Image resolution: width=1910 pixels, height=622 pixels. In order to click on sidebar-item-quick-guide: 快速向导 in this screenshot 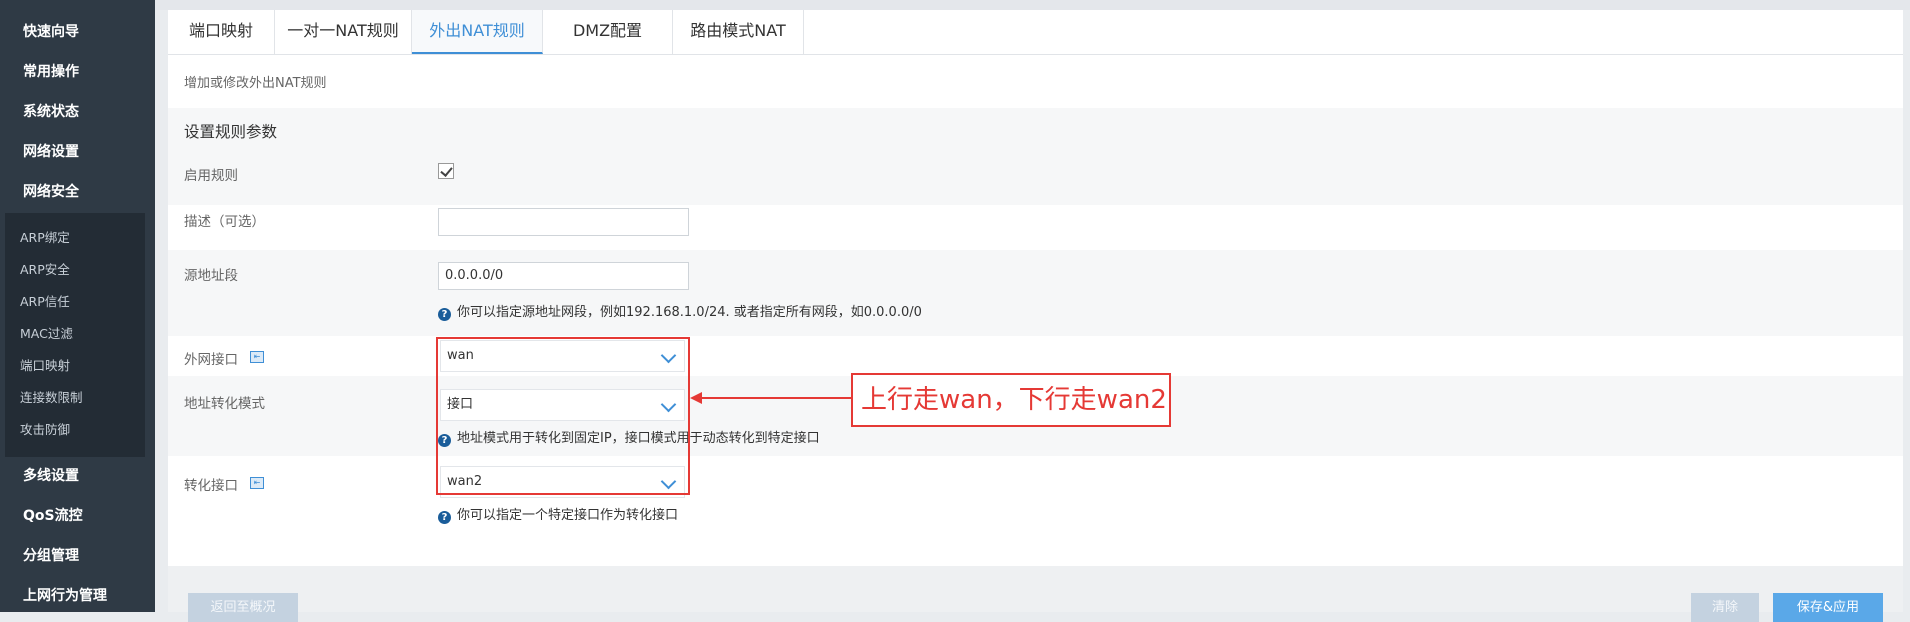, I will do `click(77, 32)`.